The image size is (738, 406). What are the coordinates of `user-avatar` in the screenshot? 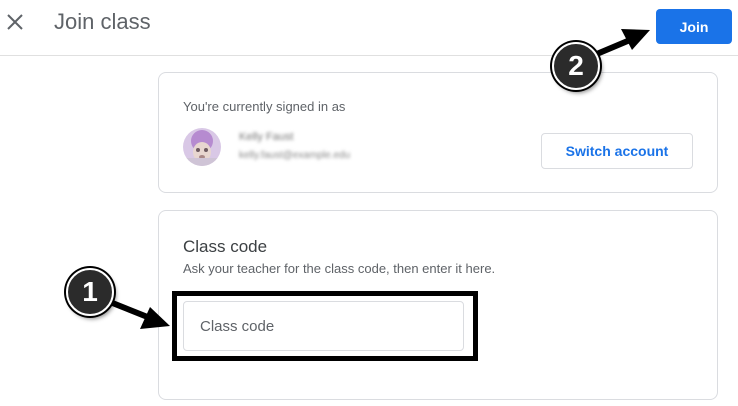 It's located at (202, 147).